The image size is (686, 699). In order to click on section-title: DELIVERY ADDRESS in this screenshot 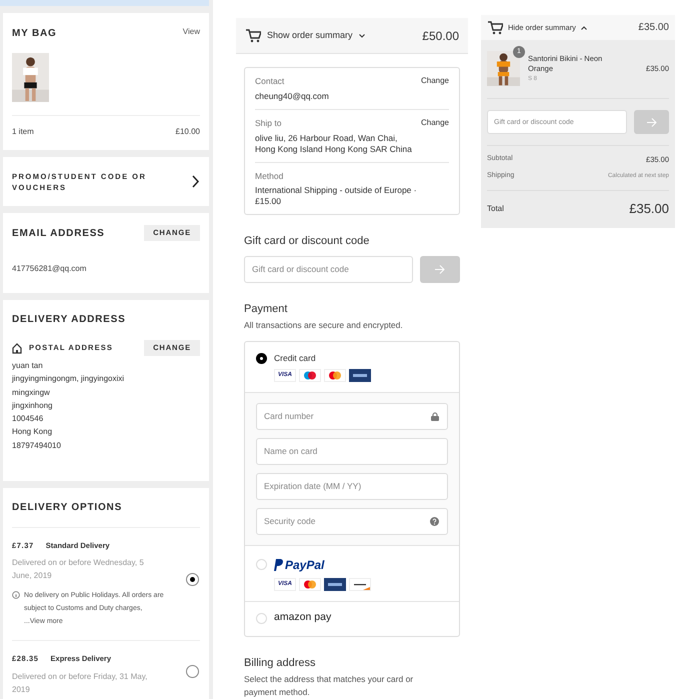, I will do `click(69, 320)`.